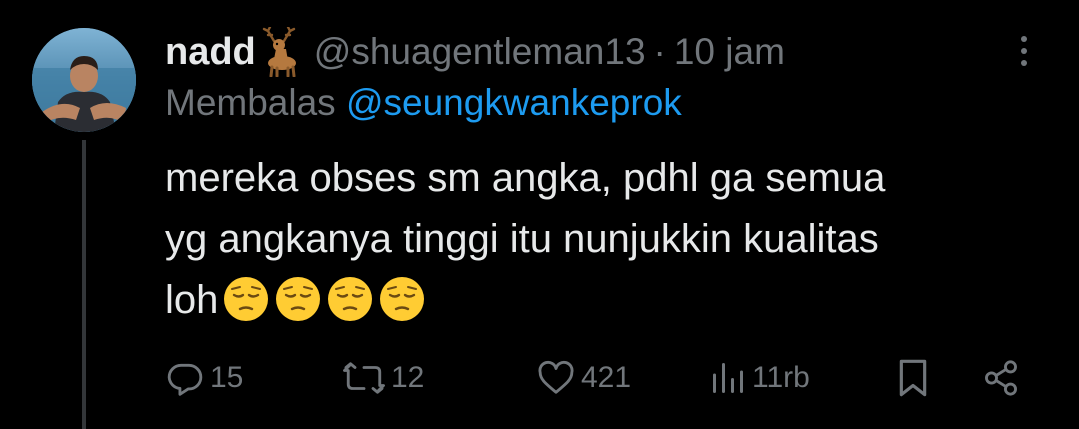 The height and width of the screenshot is (429, 1079). What do you see at coordinates (192, 300) in the screenshot?
I see `tweet-text-fragment: loh` at bounding box center [192, 300].